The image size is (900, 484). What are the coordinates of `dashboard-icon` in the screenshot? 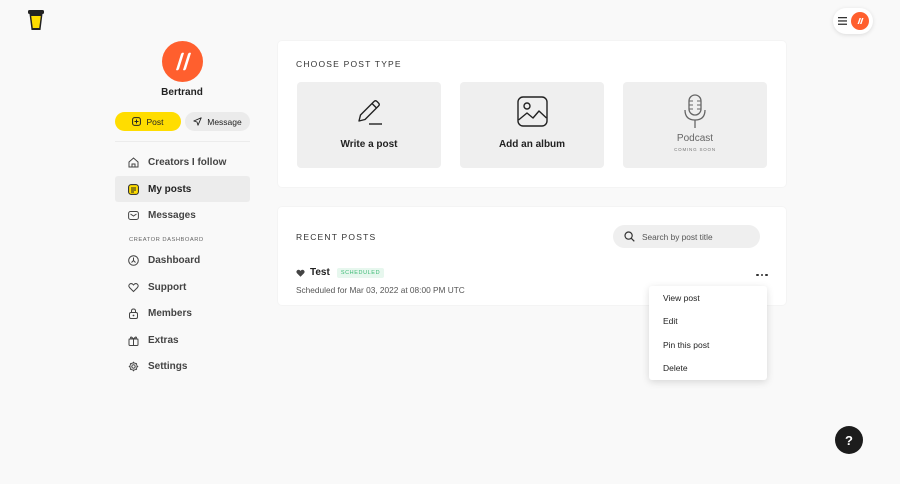 It's located at (133, 260).